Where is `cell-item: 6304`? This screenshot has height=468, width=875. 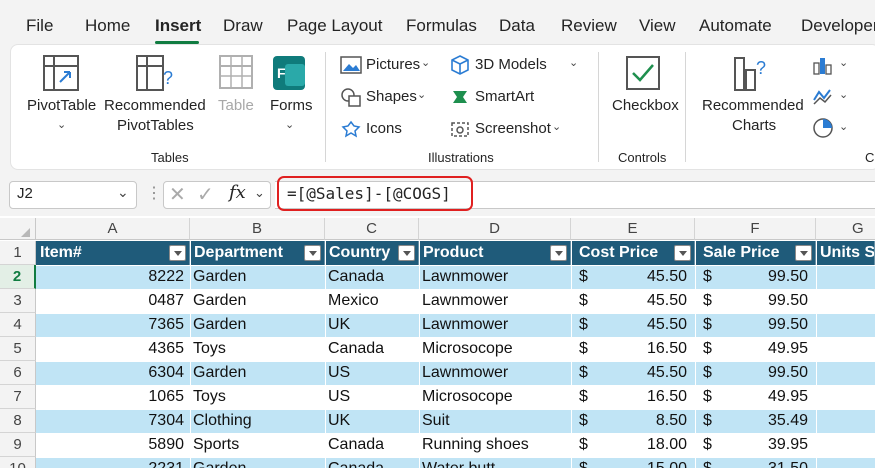
cell-item: 6304 is located at coordinates (113, 373).